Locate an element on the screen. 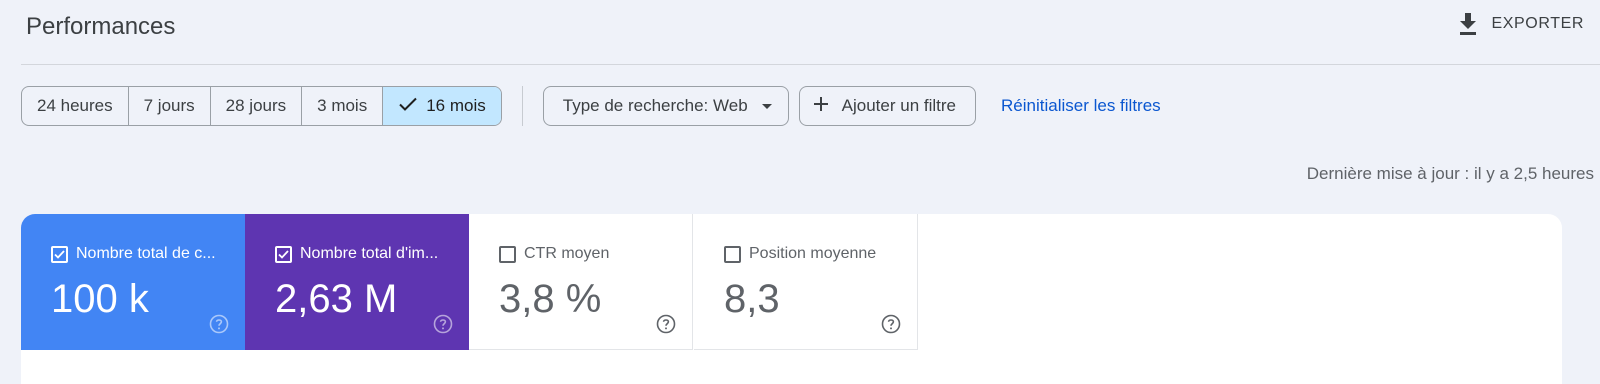 The width and height of the screenshot is (1600, 384). date-range-label: 28 jours is located at coordinates (256, 105).